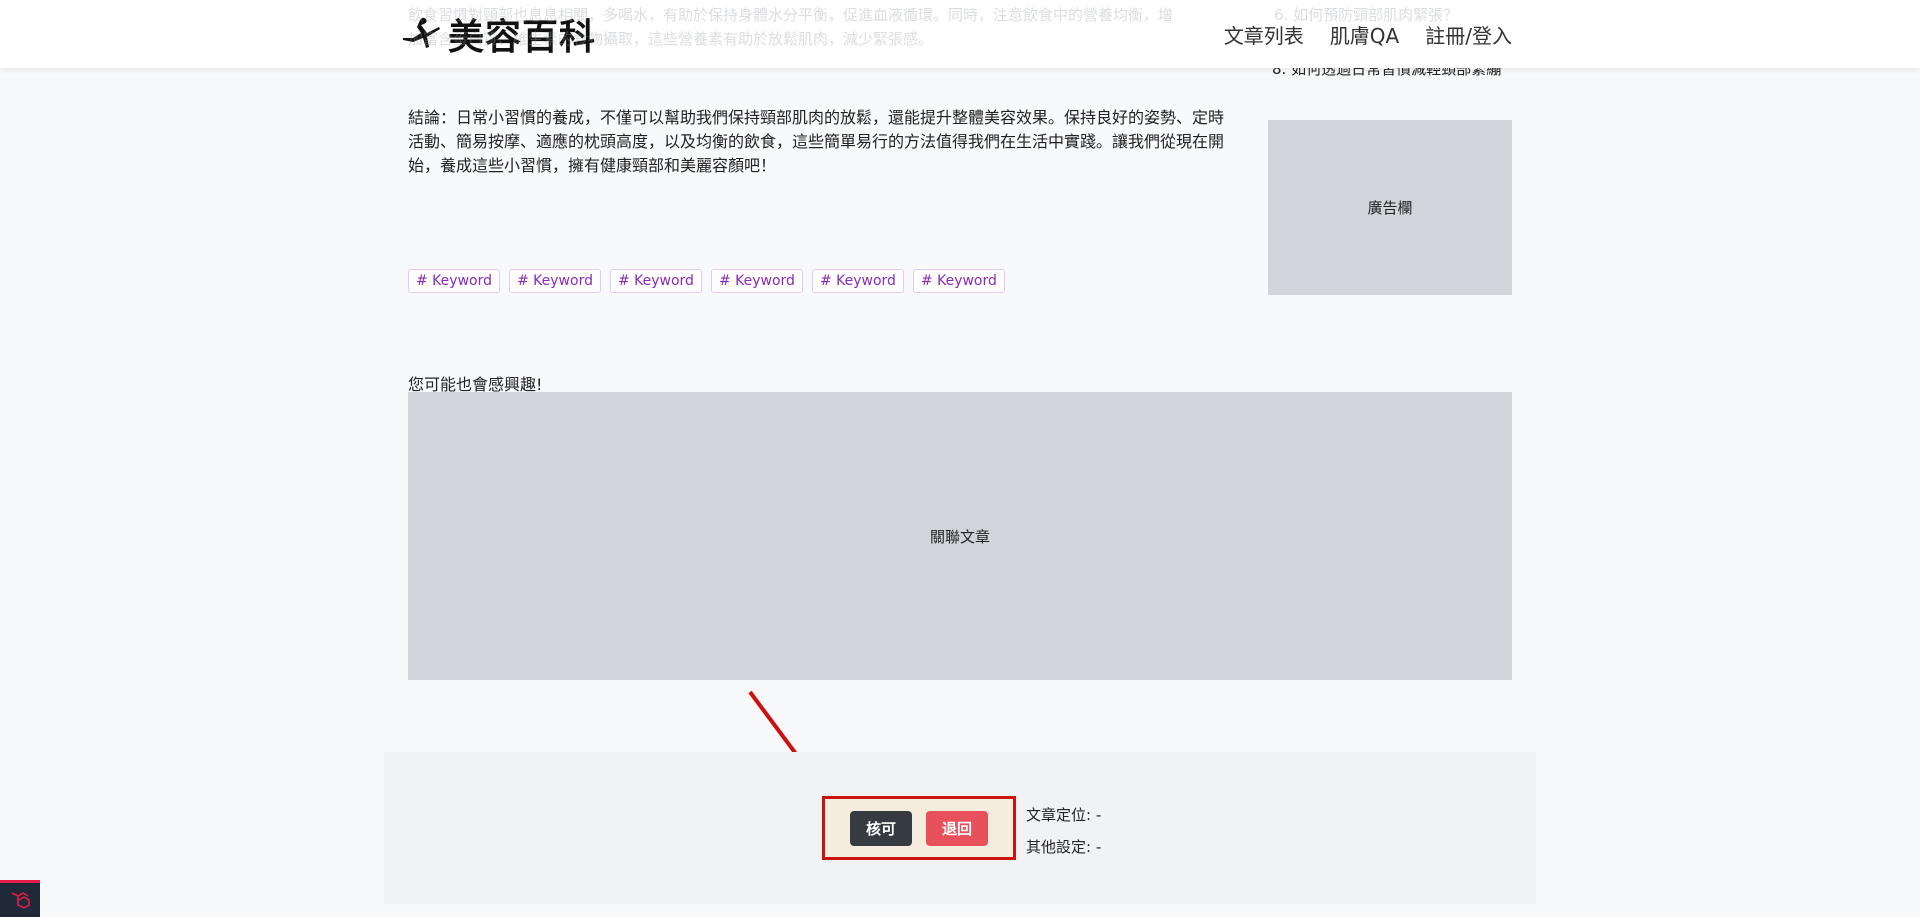 This screenshot has width=1920, height=917. Describe the element at coordinates (1366, 15) in the screenshot. I see `faded-toc-item: 6. 如何預防頸部肌肉緊張？` at that location.